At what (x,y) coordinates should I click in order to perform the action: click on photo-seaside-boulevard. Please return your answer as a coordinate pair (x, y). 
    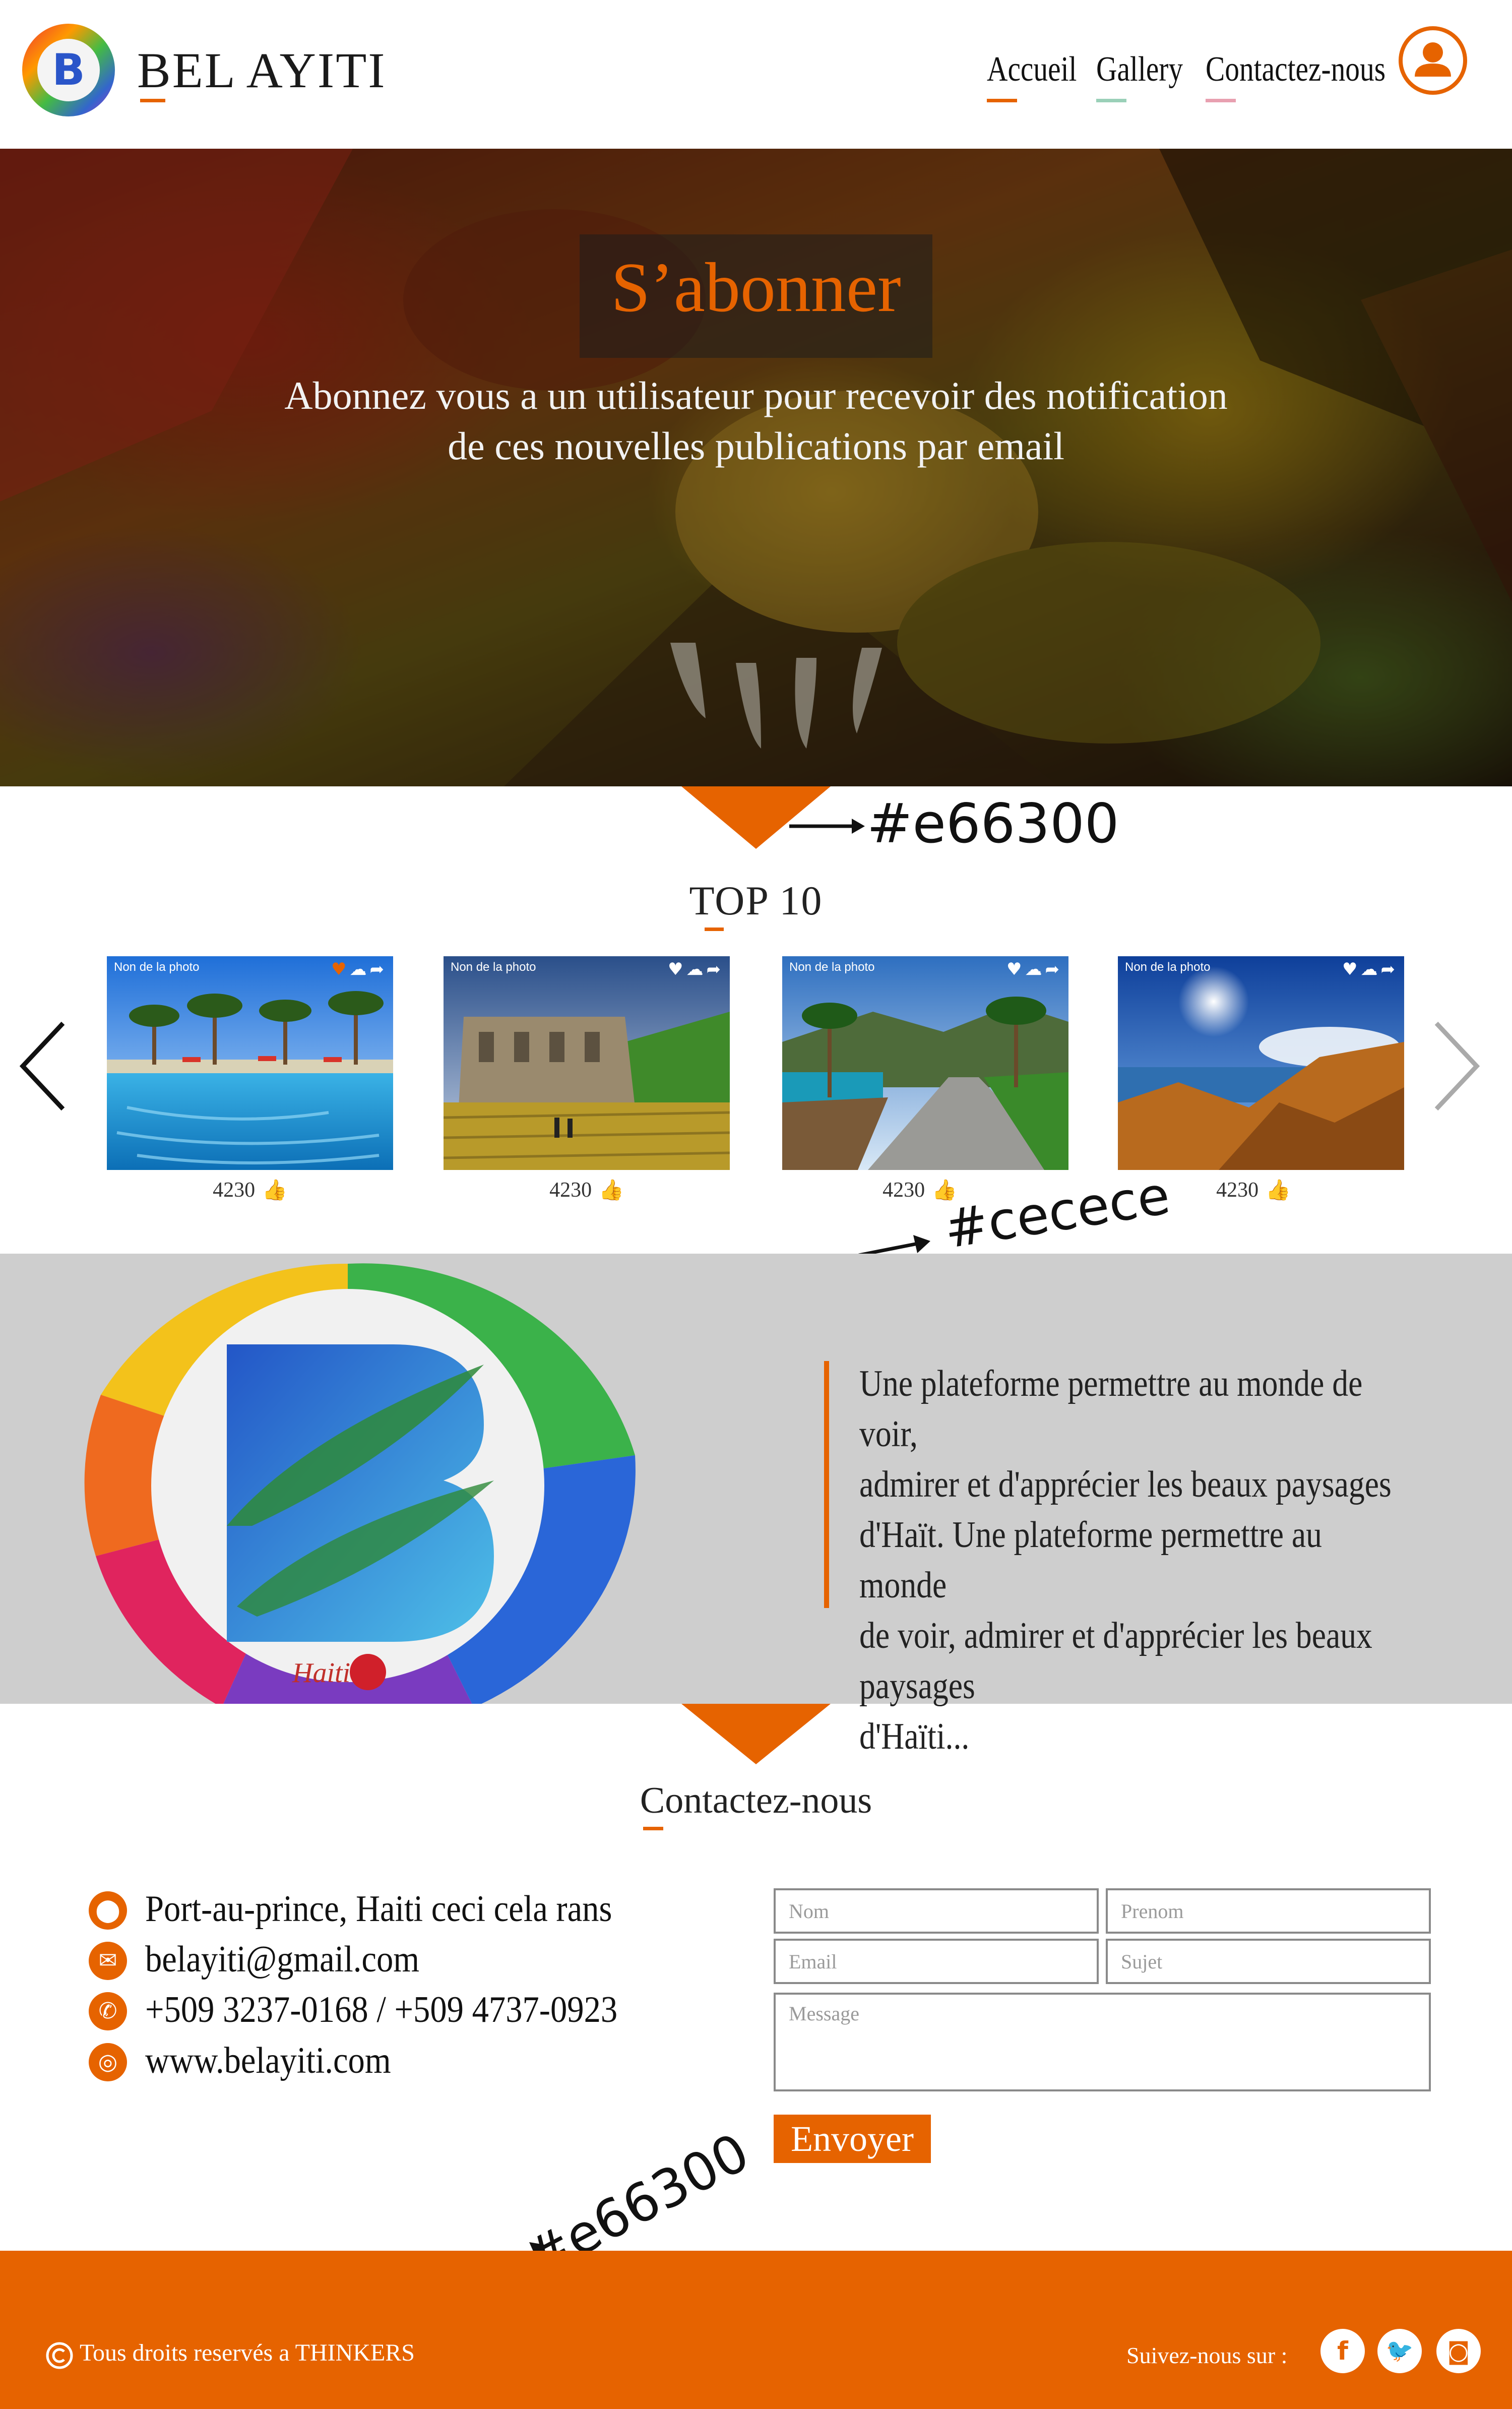
    Looking at the image, I should click on (925, 1063).